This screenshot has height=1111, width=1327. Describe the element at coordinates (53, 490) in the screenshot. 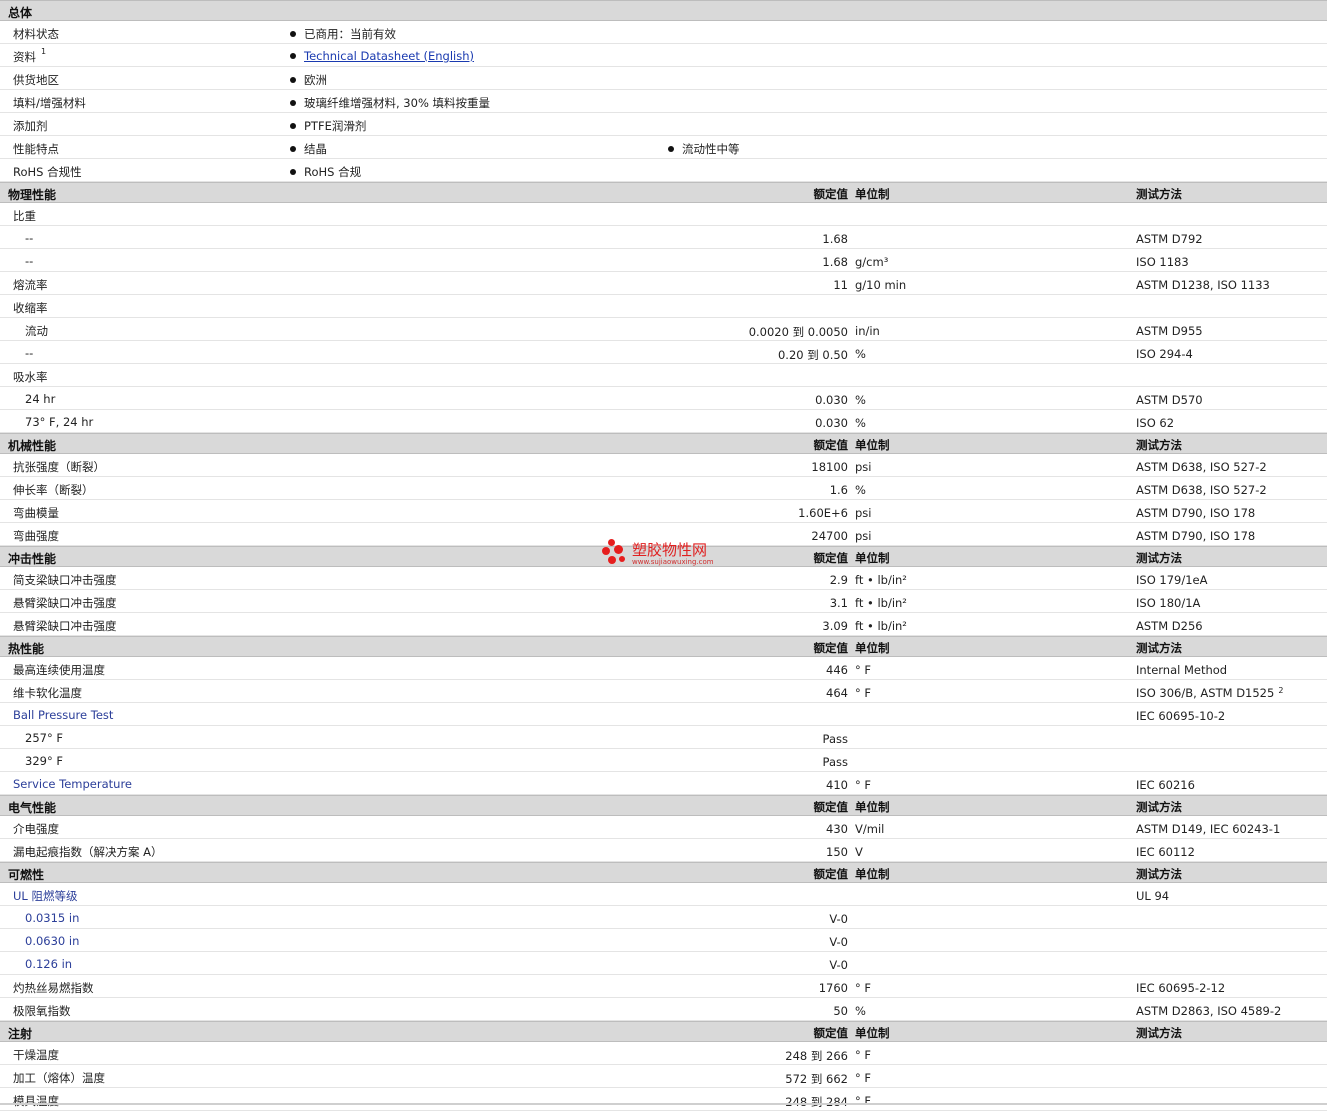

I see `property-label: 伸长率（断裂）` at that location.